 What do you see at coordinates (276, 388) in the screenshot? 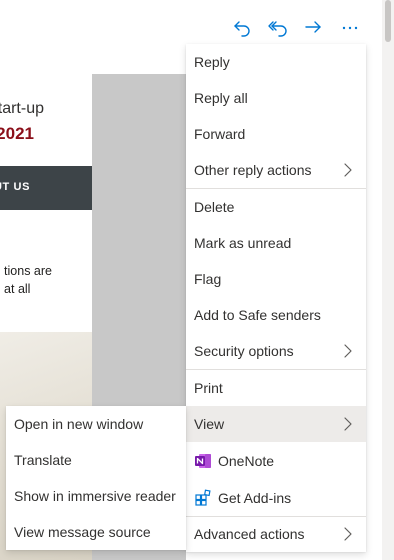
I see `menu-item-print: Print` at bounding box center [276, 388].